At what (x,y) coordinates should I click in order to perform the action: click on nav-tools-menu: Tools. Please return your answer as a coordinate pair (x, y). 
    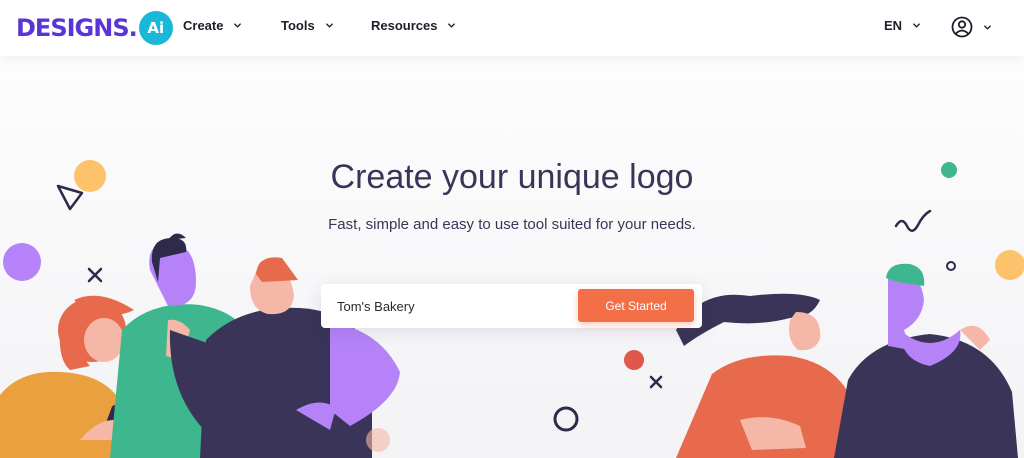
    Looking at the image, I should click on (307, 25).